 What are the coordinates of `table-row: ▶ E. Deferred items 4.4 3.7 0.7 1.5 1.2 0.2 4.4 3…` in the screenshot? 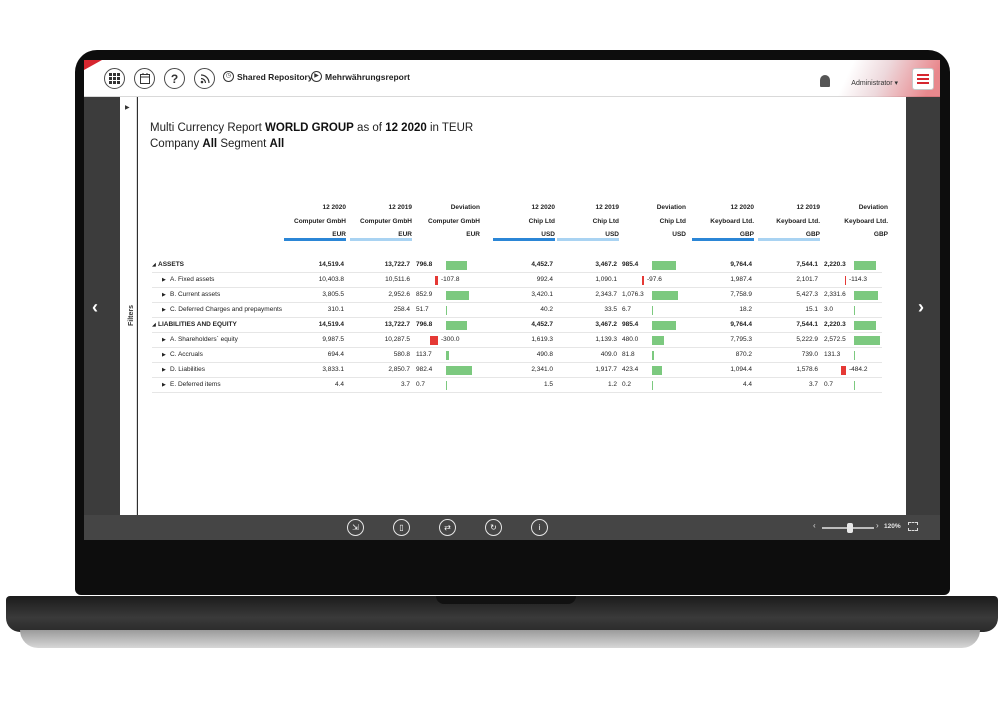 It's located at (517, 385).